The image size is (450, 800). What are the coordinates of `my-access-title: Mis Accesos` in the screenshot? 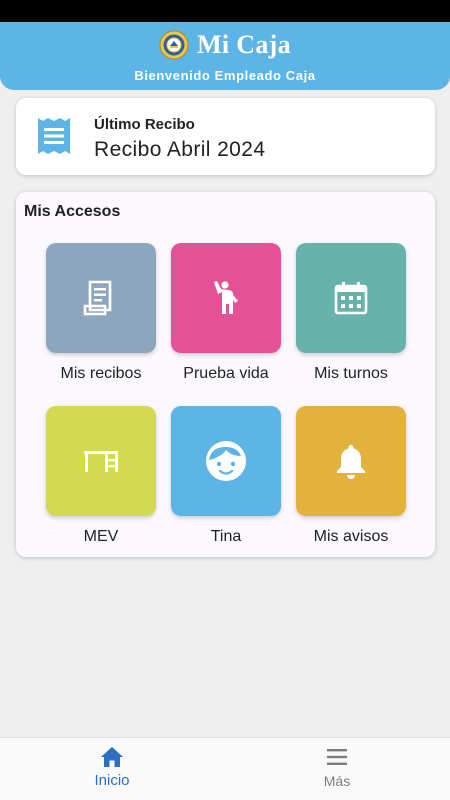 It's located at (72, 211).